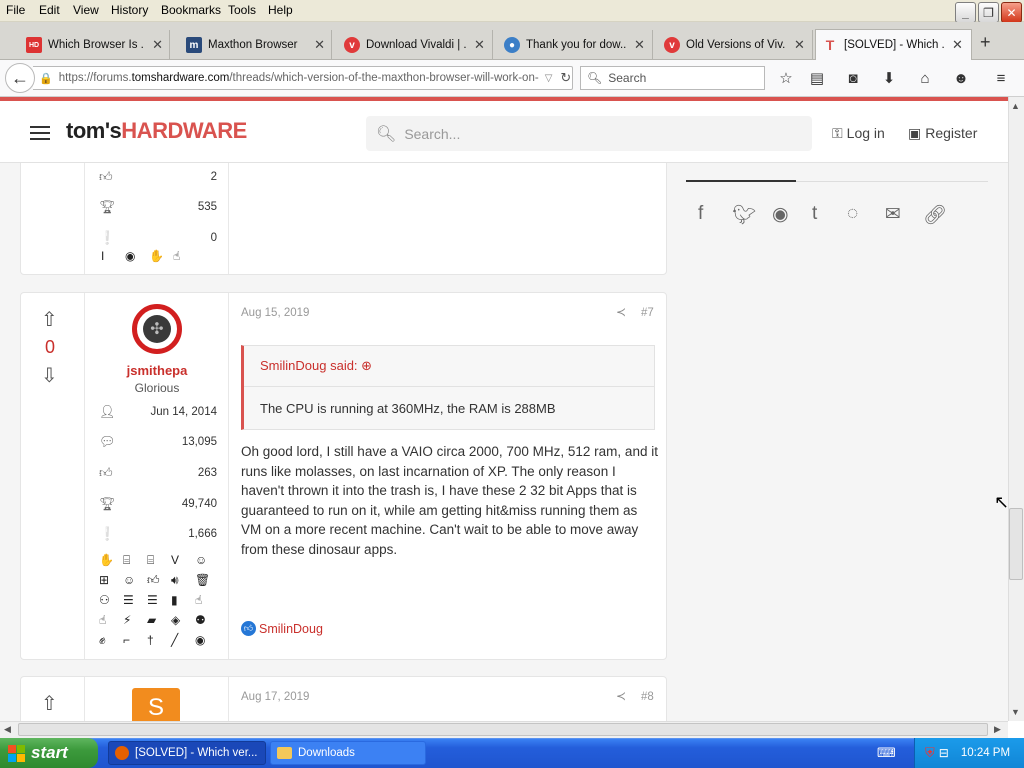 The height and width of the screenshot is (768, 1024). What do you see at coordinates (282, 628) in the screenshot?
I see `reaction-summary: 👍︎ SmilinDoug` at bounding box center [282, 628].